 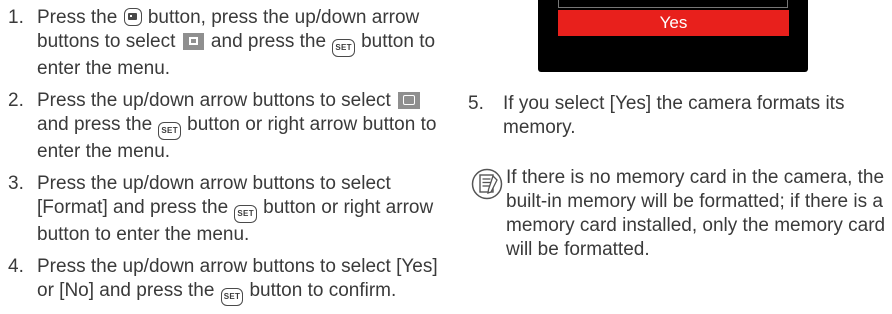 I want to click on step-number: 2., so click(x=16, y=100).